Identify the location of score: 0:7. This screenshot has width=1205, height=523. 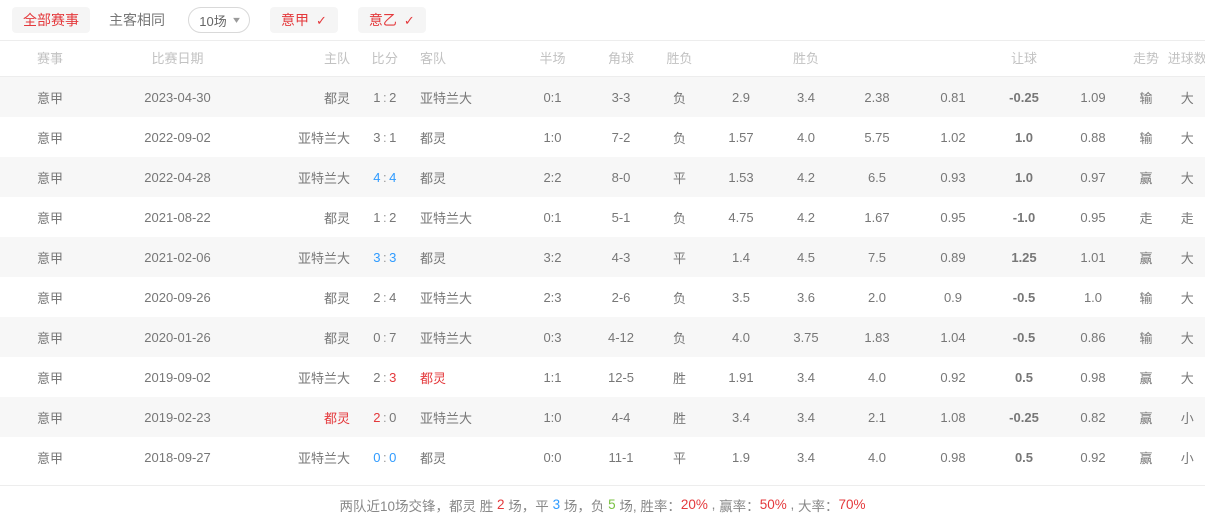
(385, 337).